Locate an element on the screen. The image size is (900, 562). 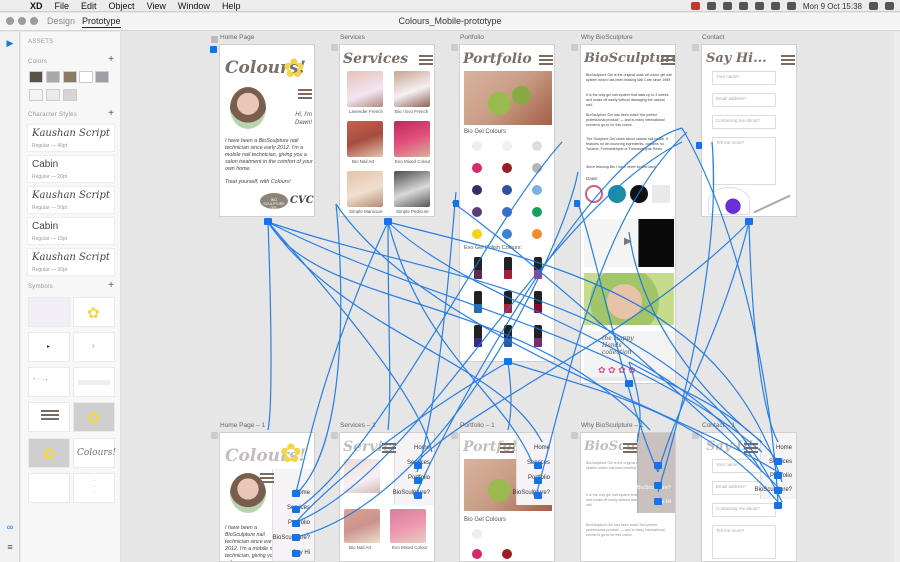
menu-edit: Edit is located at coordinates (89, 6).